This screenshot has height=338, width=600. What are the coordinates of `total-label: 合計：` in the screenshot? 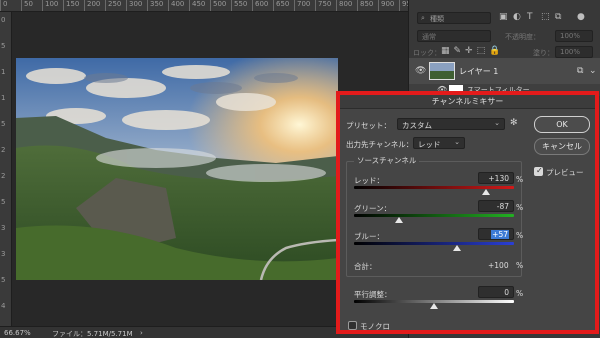 It's located at (365, 266).